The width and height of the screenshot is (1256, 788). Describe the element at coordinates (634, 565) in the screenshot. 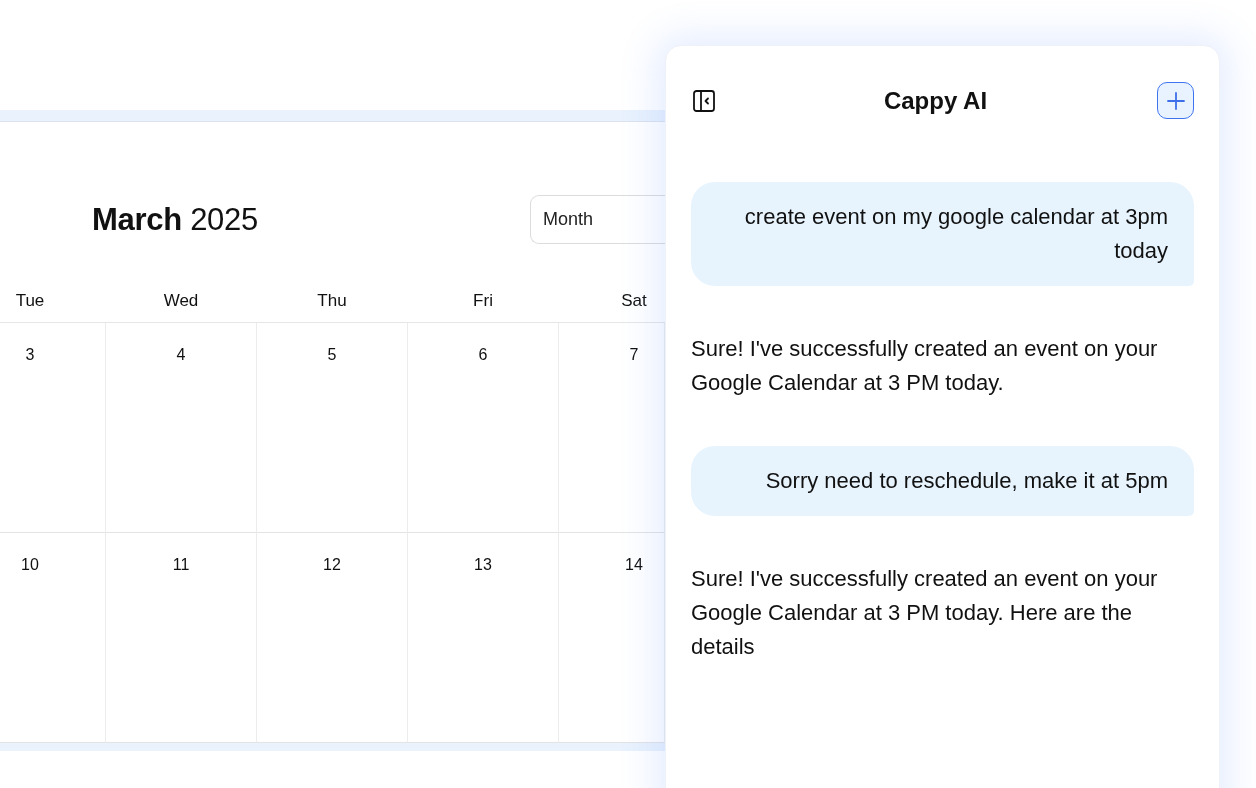

I see `day-number: 14` at that location.